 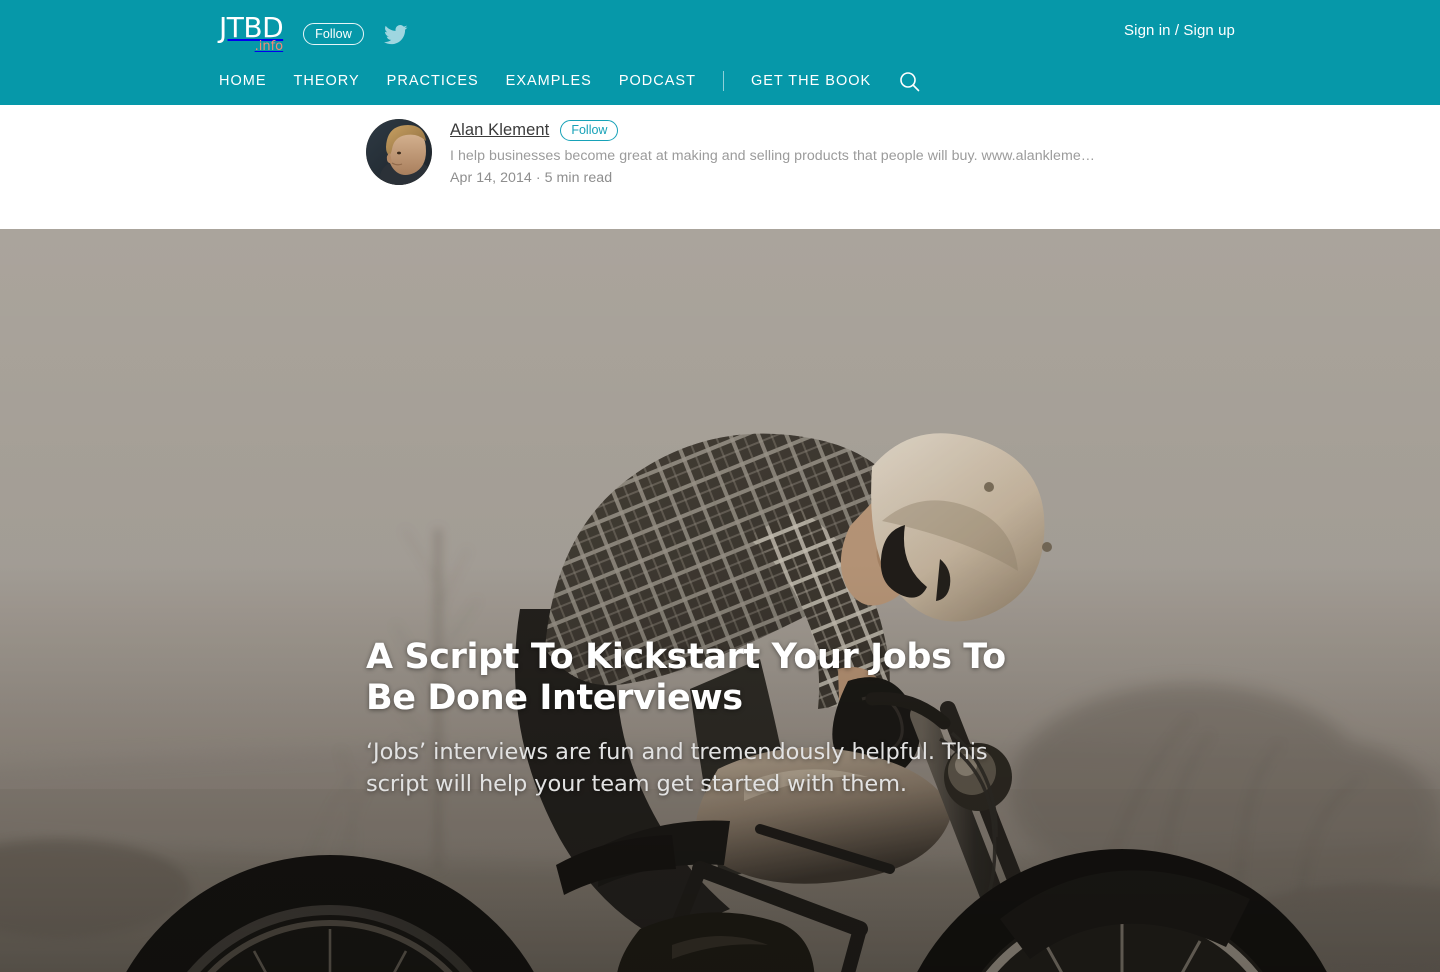 What do you see at coordinates (1179, 30) in the screenshot?
I see `signin-signup-link: Sign in / Sign up` at bounding box center [1179, 30].